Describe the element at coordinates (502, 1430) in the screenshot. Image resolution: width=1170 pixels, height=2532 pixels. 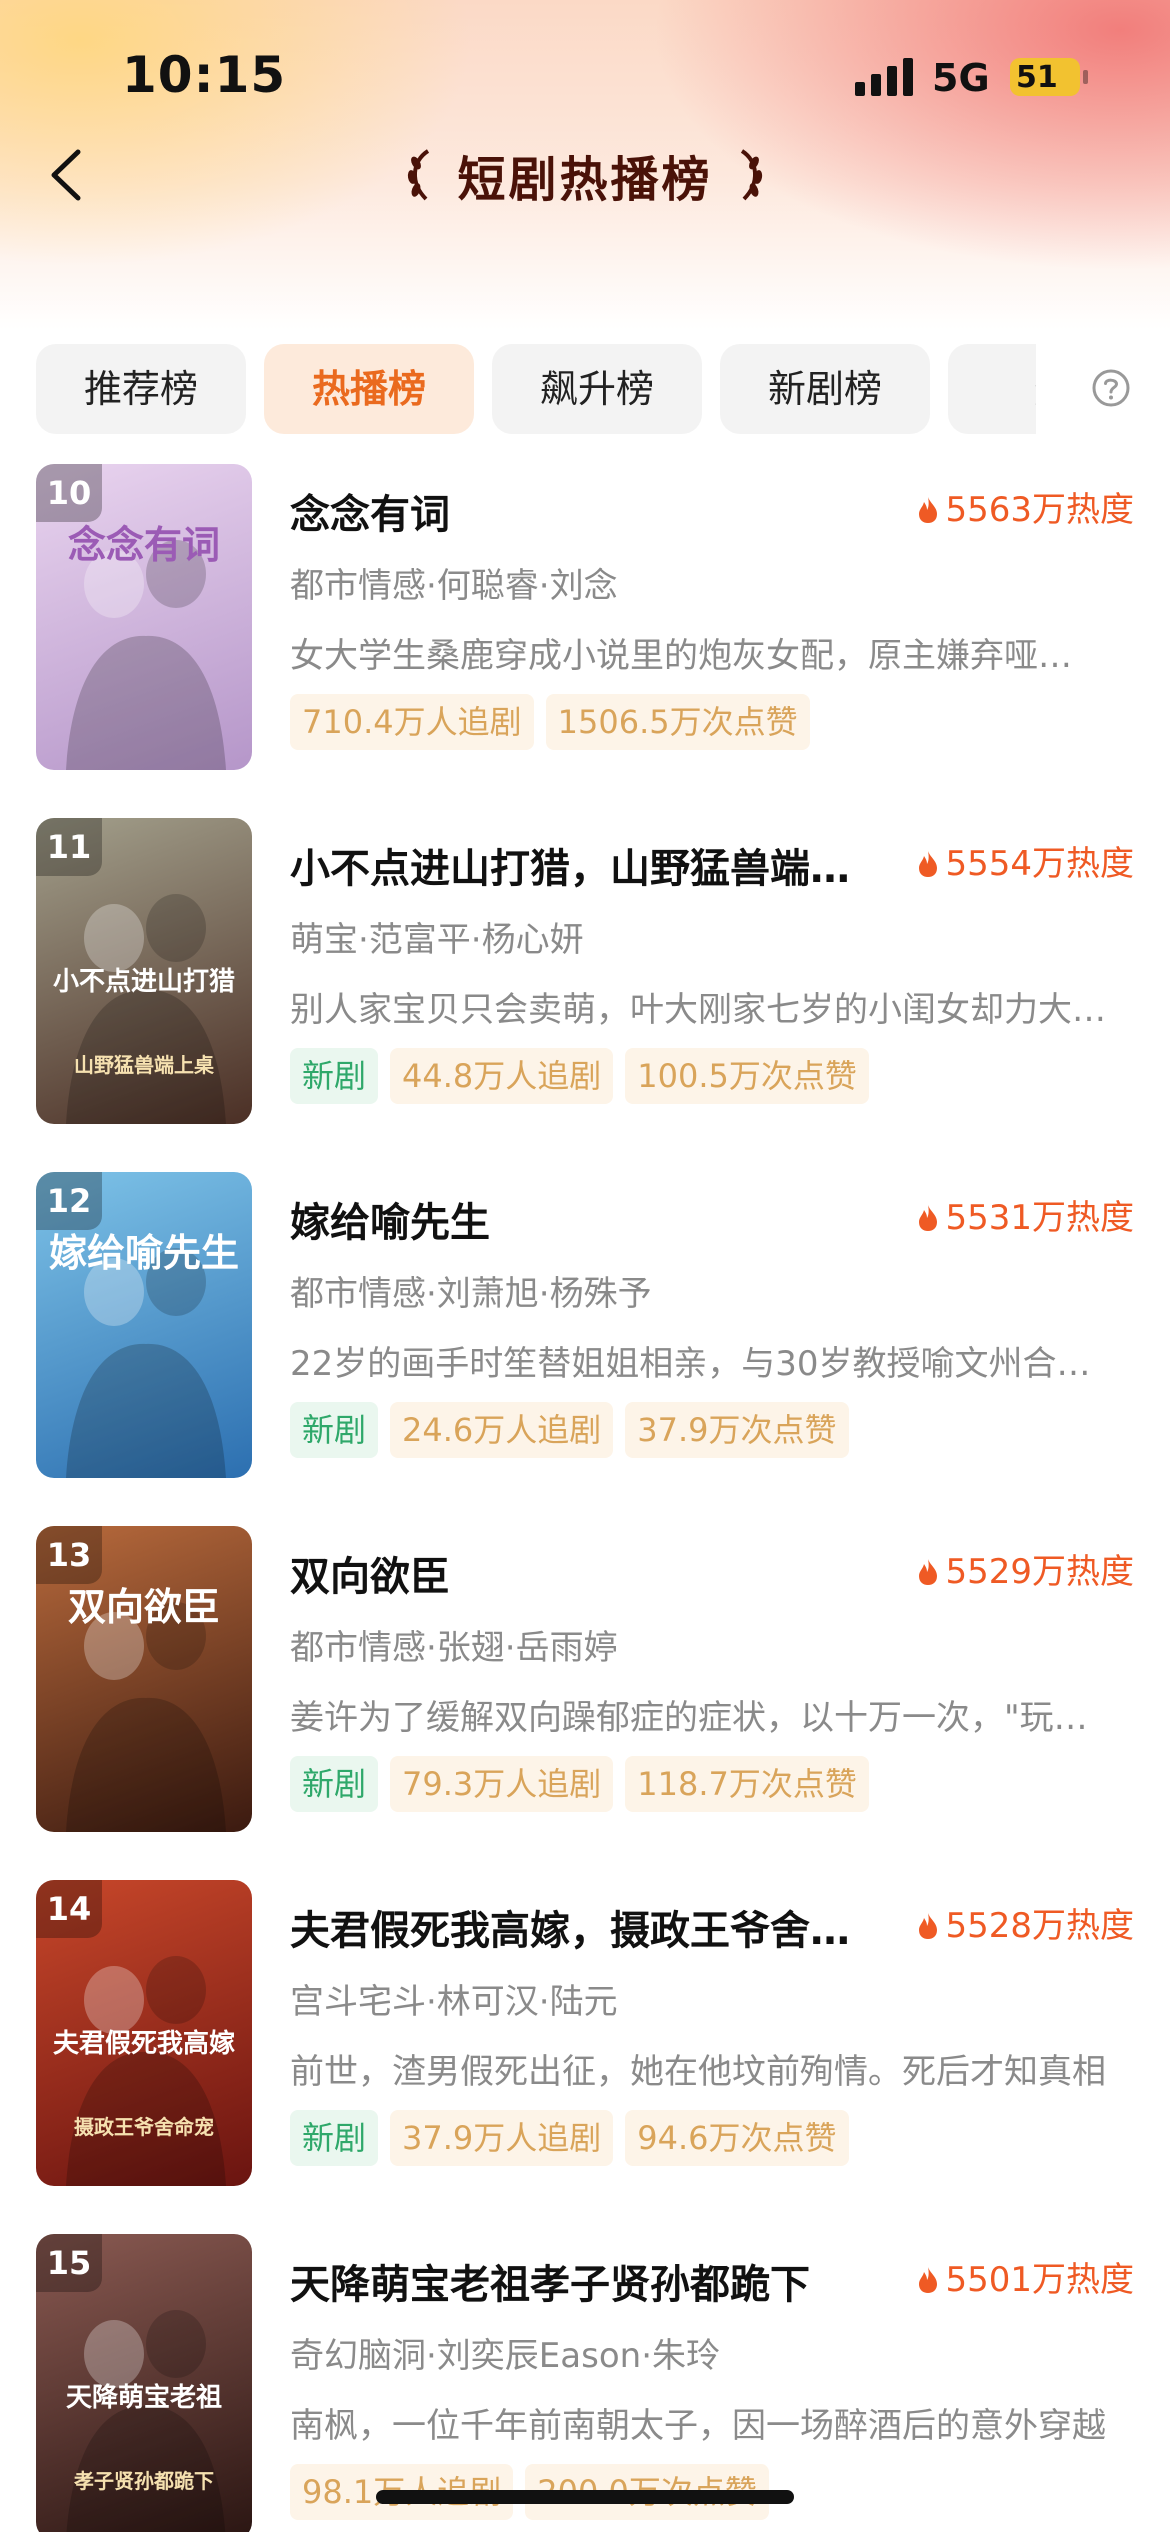
I see `followers-tag: 24.6万人追剧` at that location.